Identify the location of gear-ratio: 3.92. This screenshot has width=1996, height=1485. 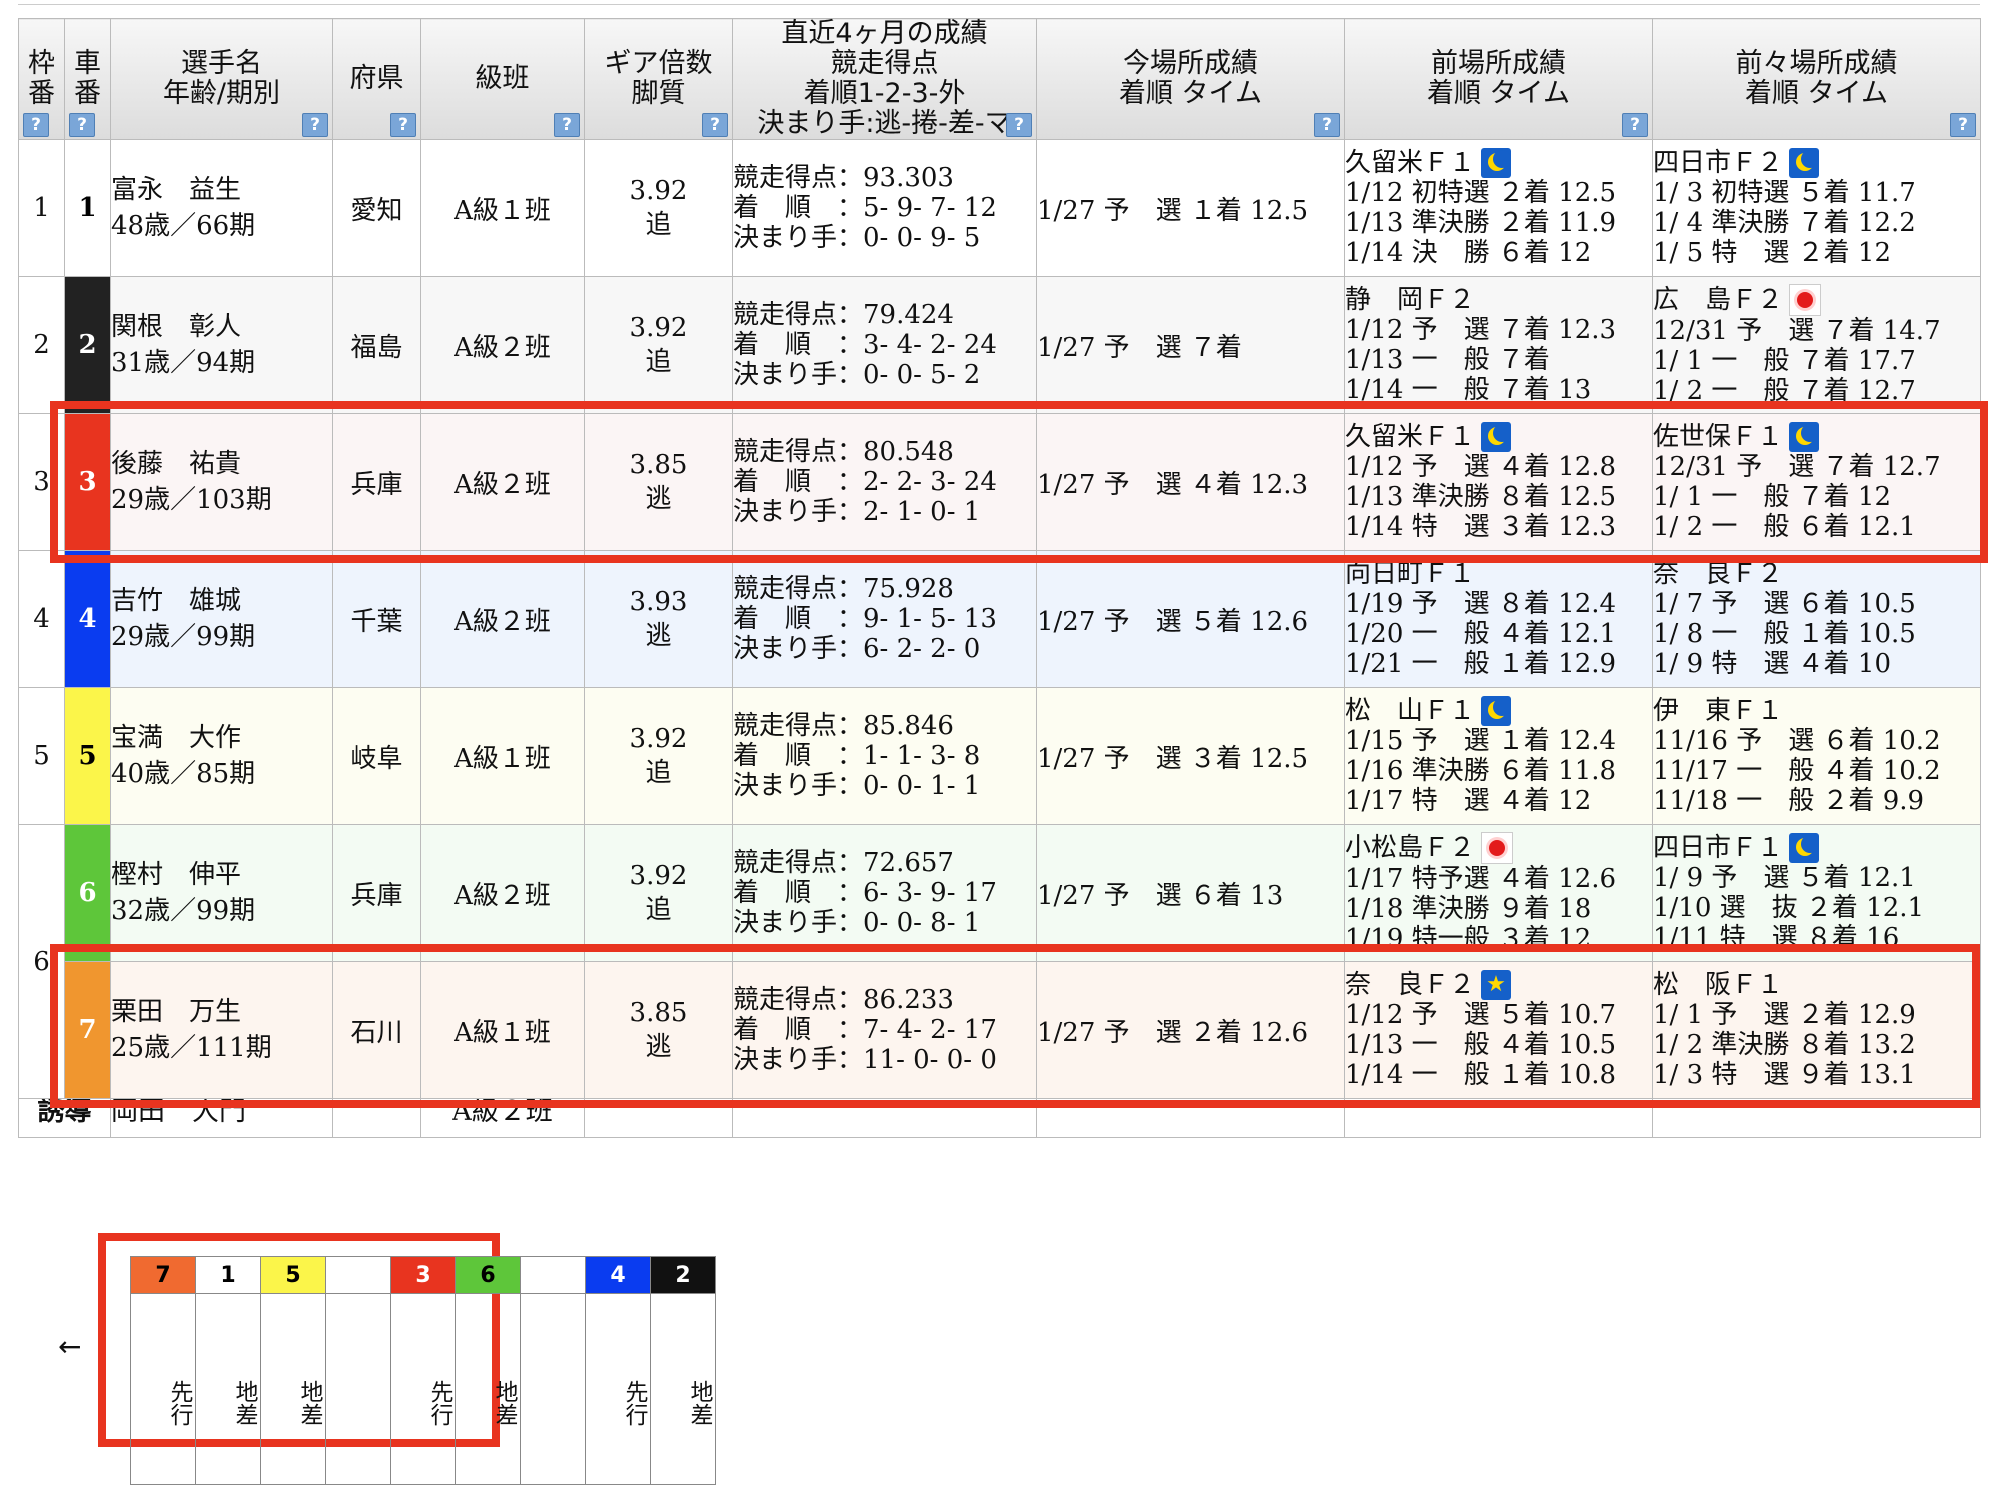
(658, 739).